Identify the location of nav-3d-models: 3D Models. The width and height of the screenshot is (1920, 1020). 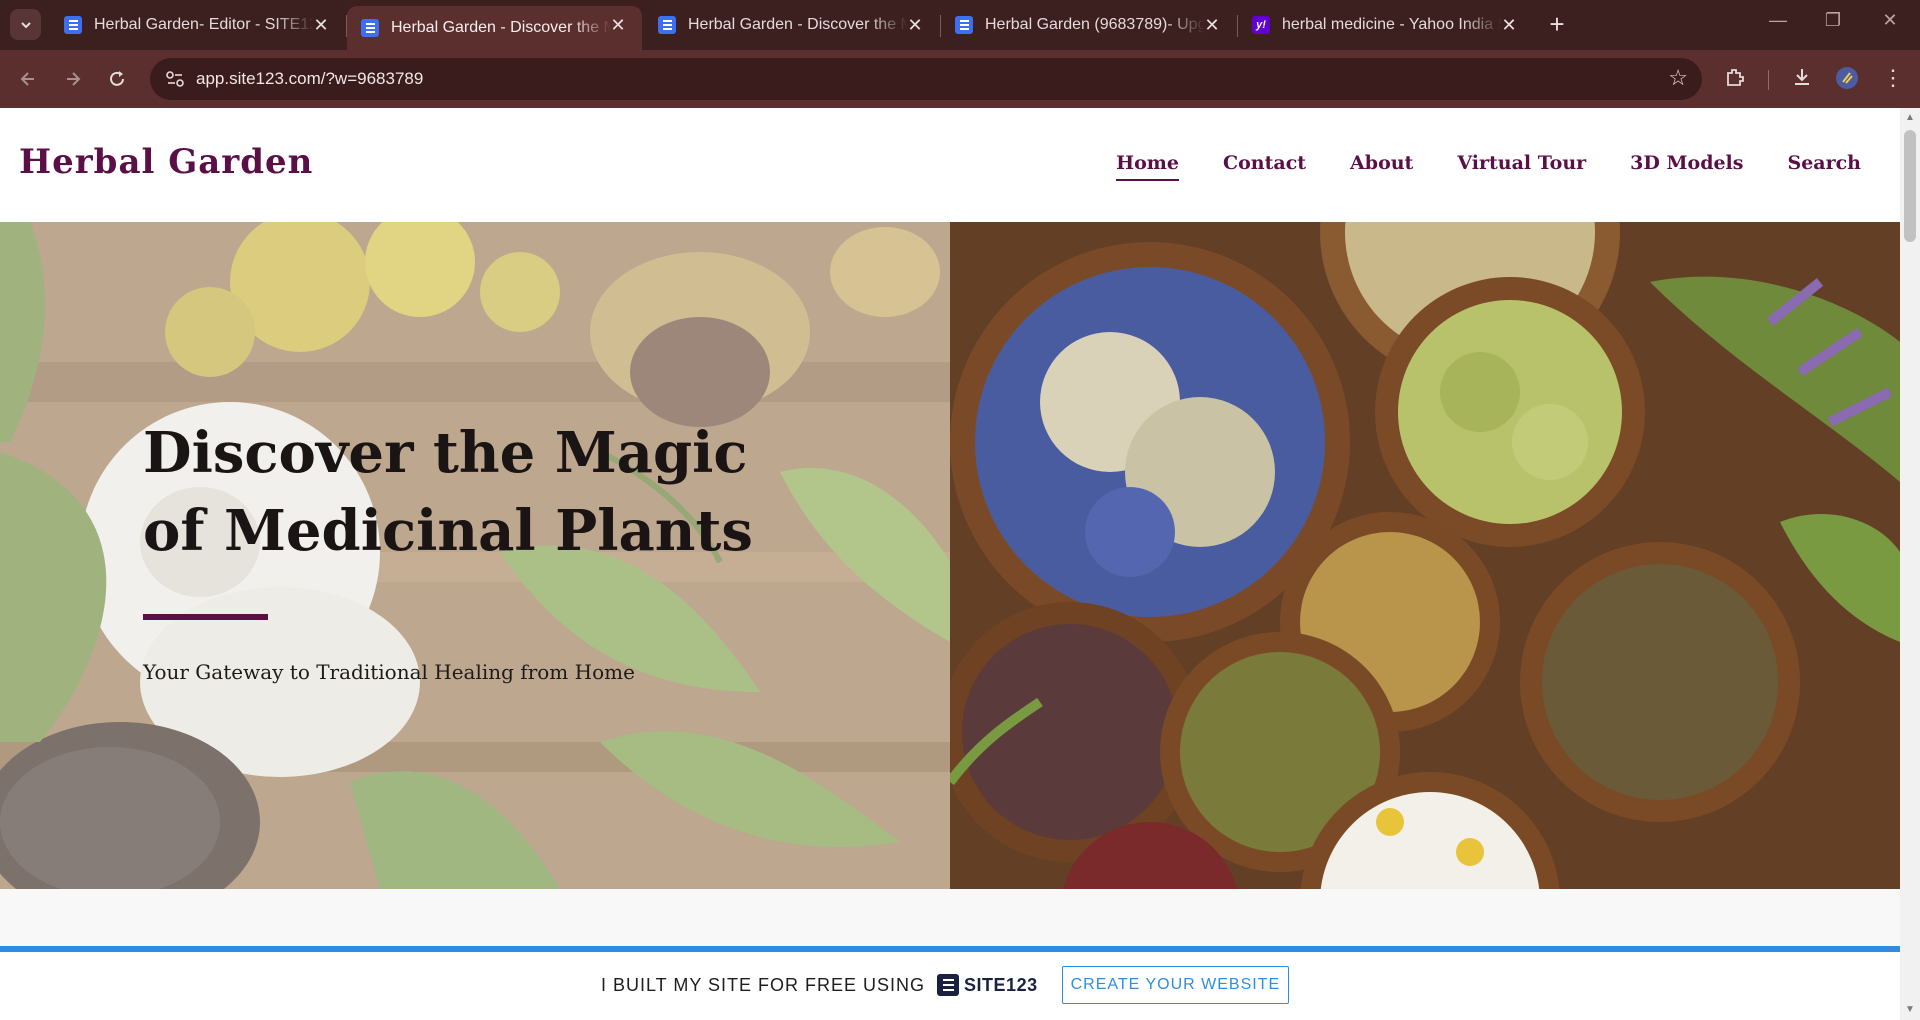
(1686, 166).